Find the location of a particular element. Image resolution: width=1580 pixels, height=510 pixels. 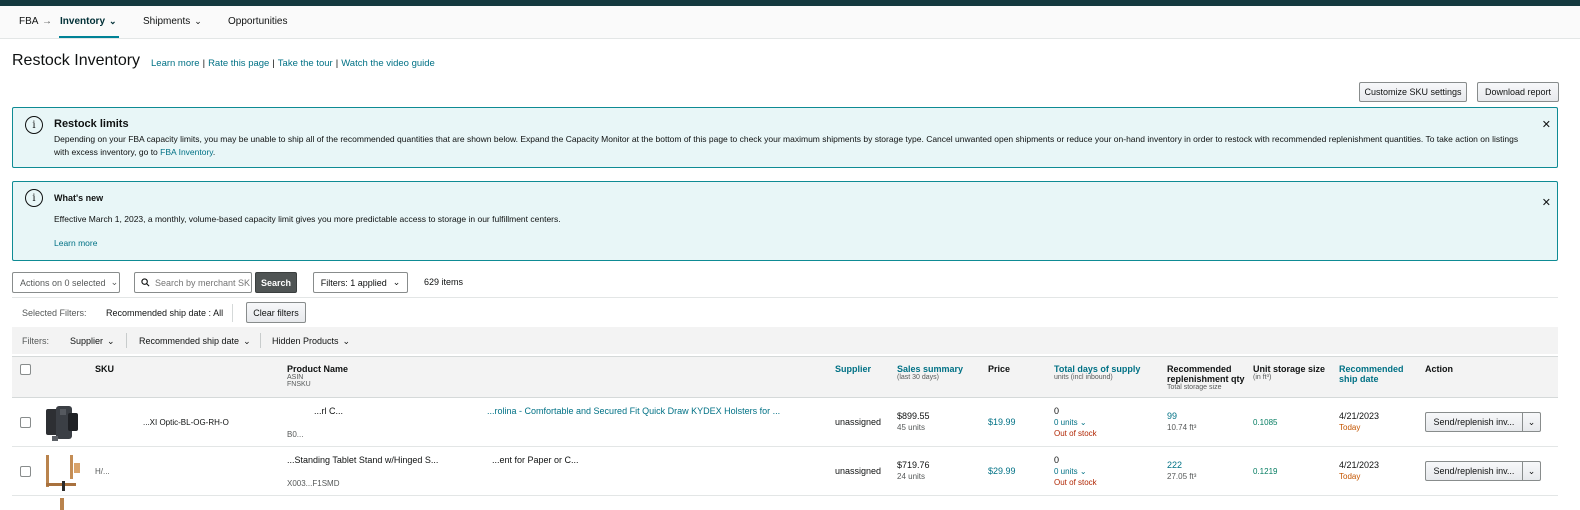

row-days-supply: 0 0 units ⌄ Out of stock is located at coordinates (1075, 471).